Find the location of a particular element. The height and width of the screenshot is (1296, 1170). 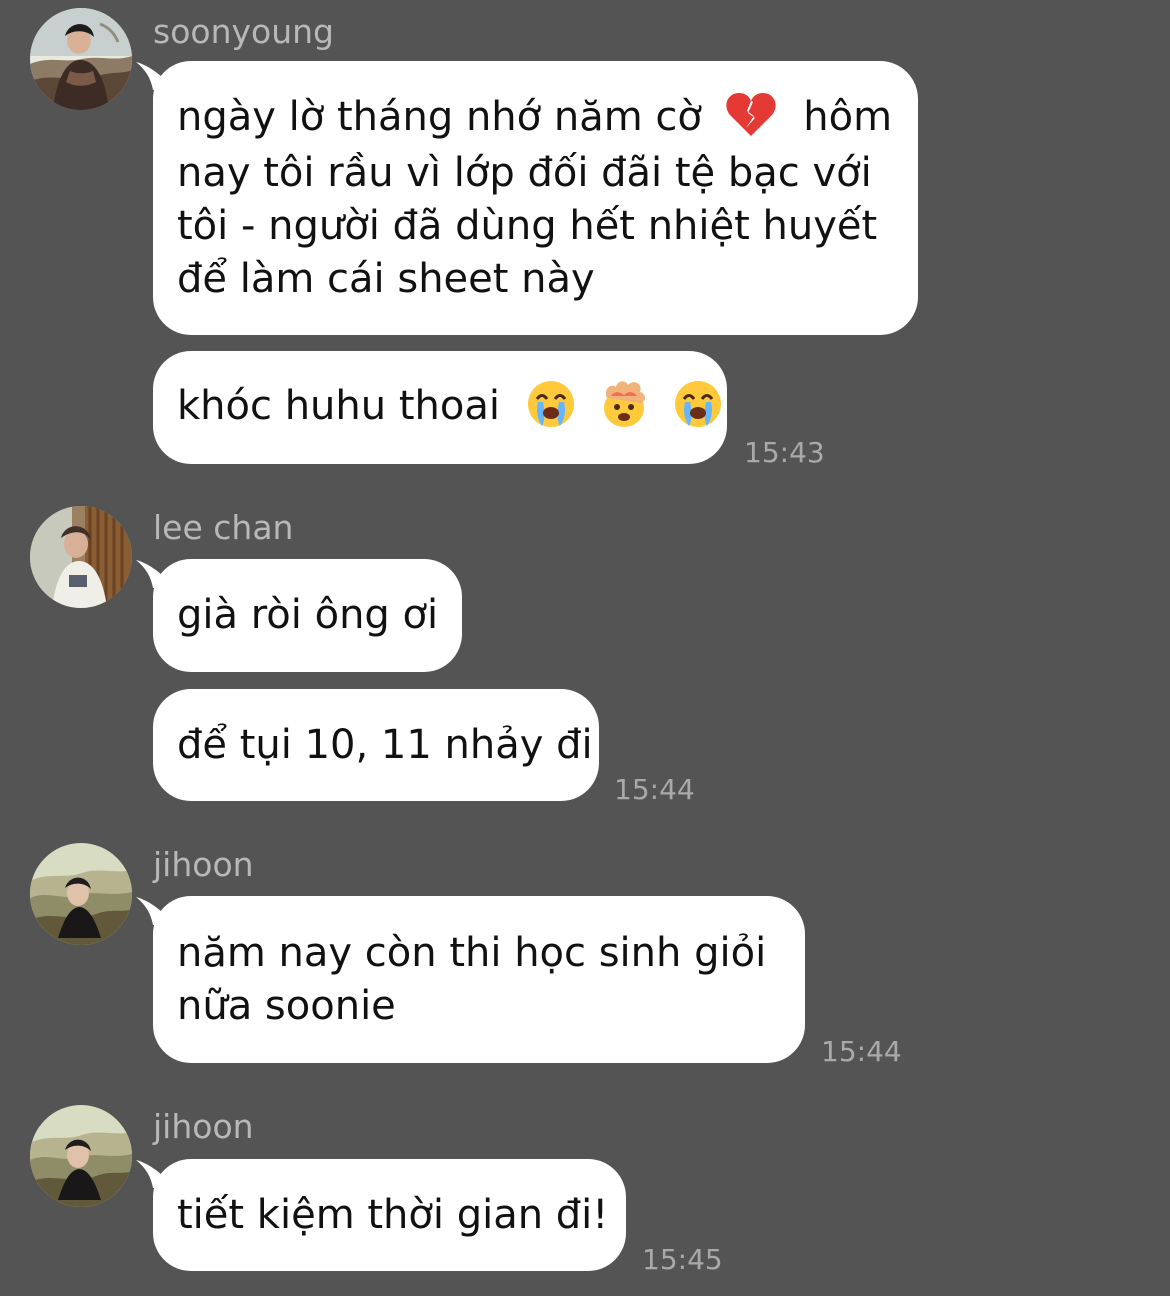

message-line: khóc huhu thoai is located at coordinates (449, 406).